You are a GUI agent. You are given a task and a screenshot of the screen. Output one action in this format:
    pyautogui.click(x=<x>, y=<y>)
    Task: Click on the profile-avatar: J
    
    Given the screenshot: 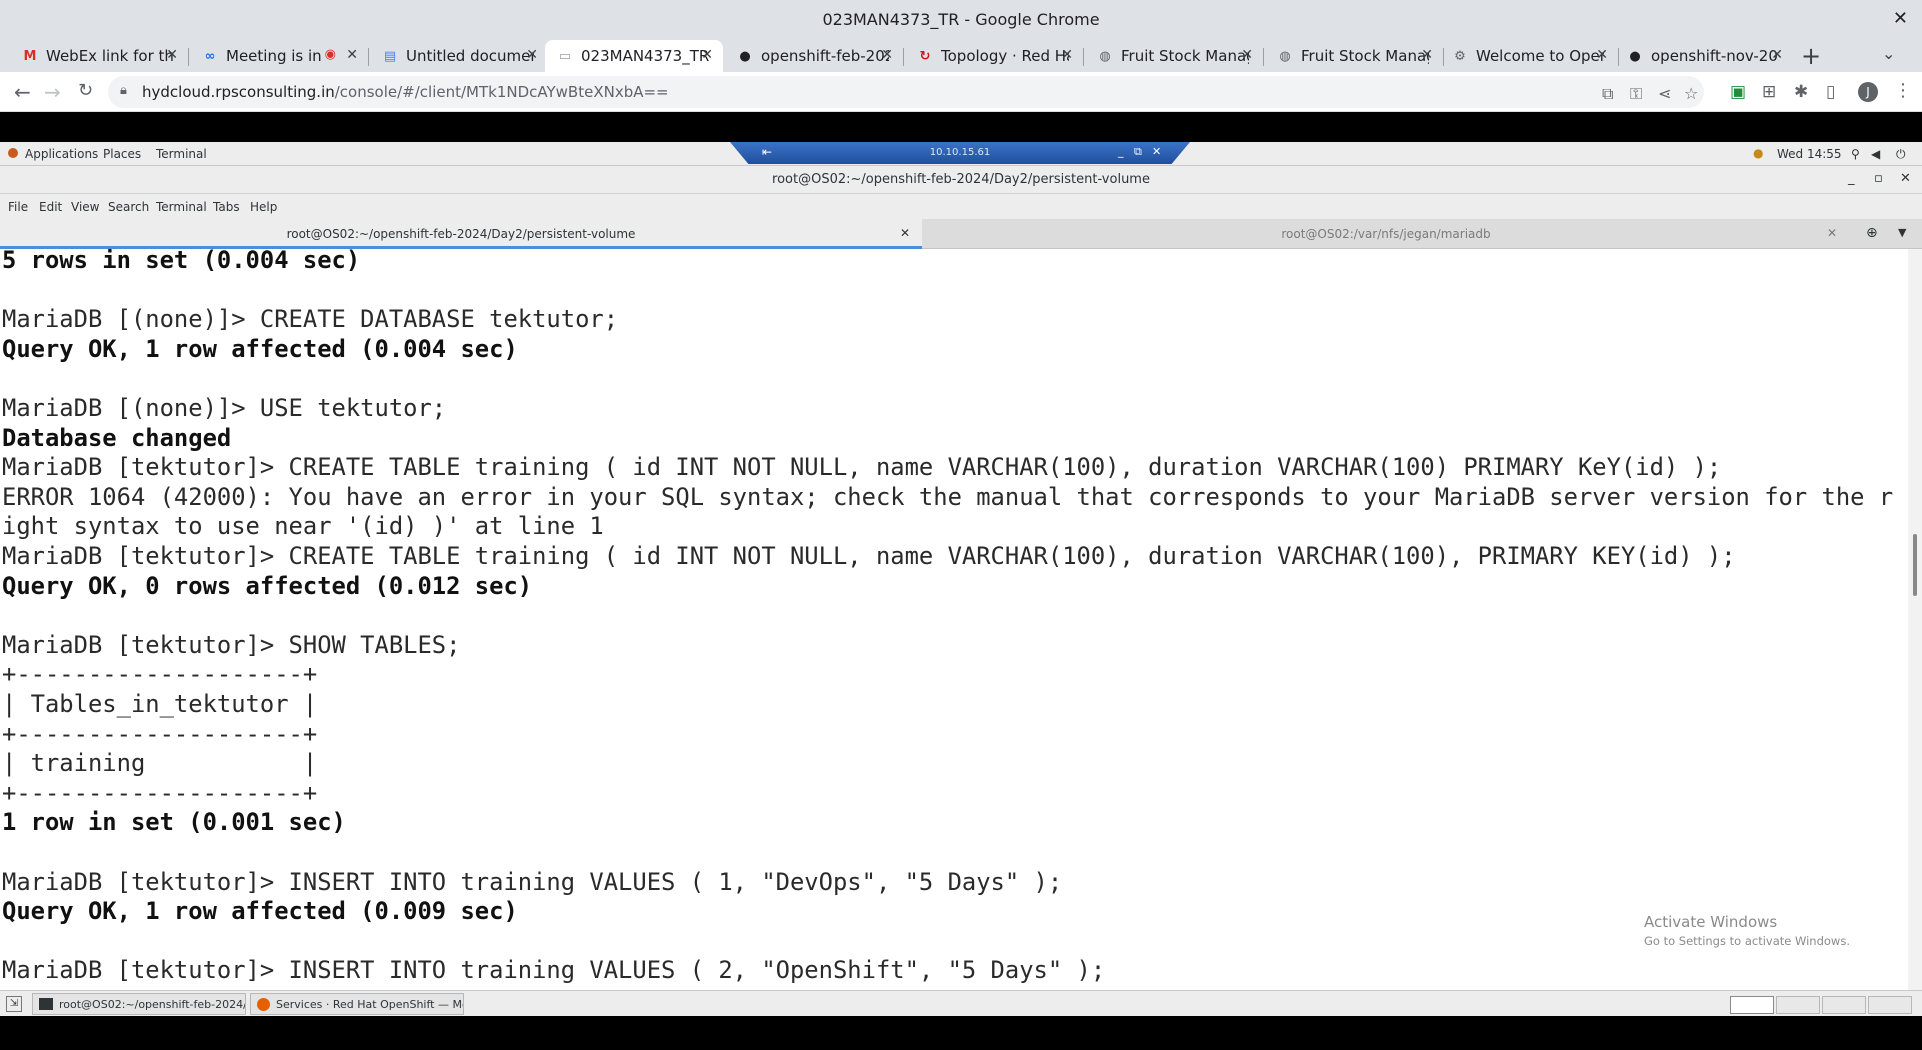 What is the action you would take?
    pyautogui.click(x=1868, y=92)
    